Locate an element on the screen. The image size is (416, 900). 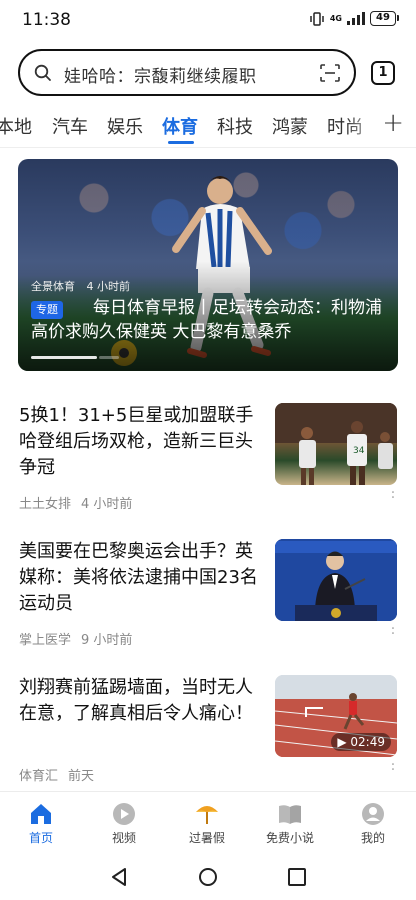
home-button-icon is located at coordinates (208, 877).